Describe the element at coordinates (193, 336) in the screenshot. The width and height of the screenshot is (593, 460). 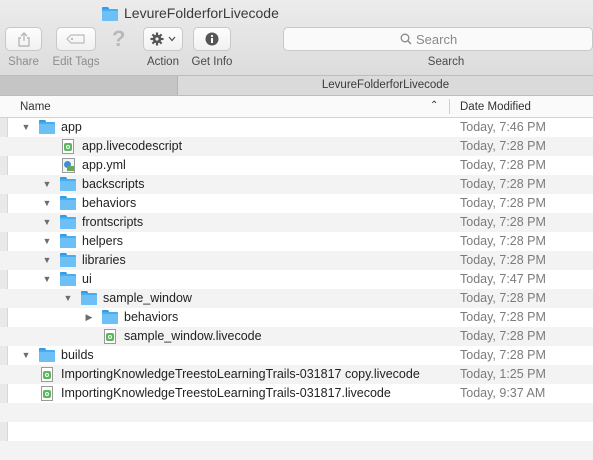
I see `file-name: sample_window.livecode` at that location.